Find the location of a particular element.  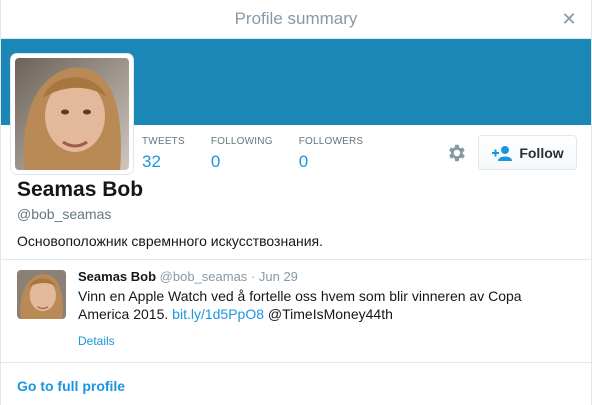

profile-avatar is located at coordinates (72, 114).